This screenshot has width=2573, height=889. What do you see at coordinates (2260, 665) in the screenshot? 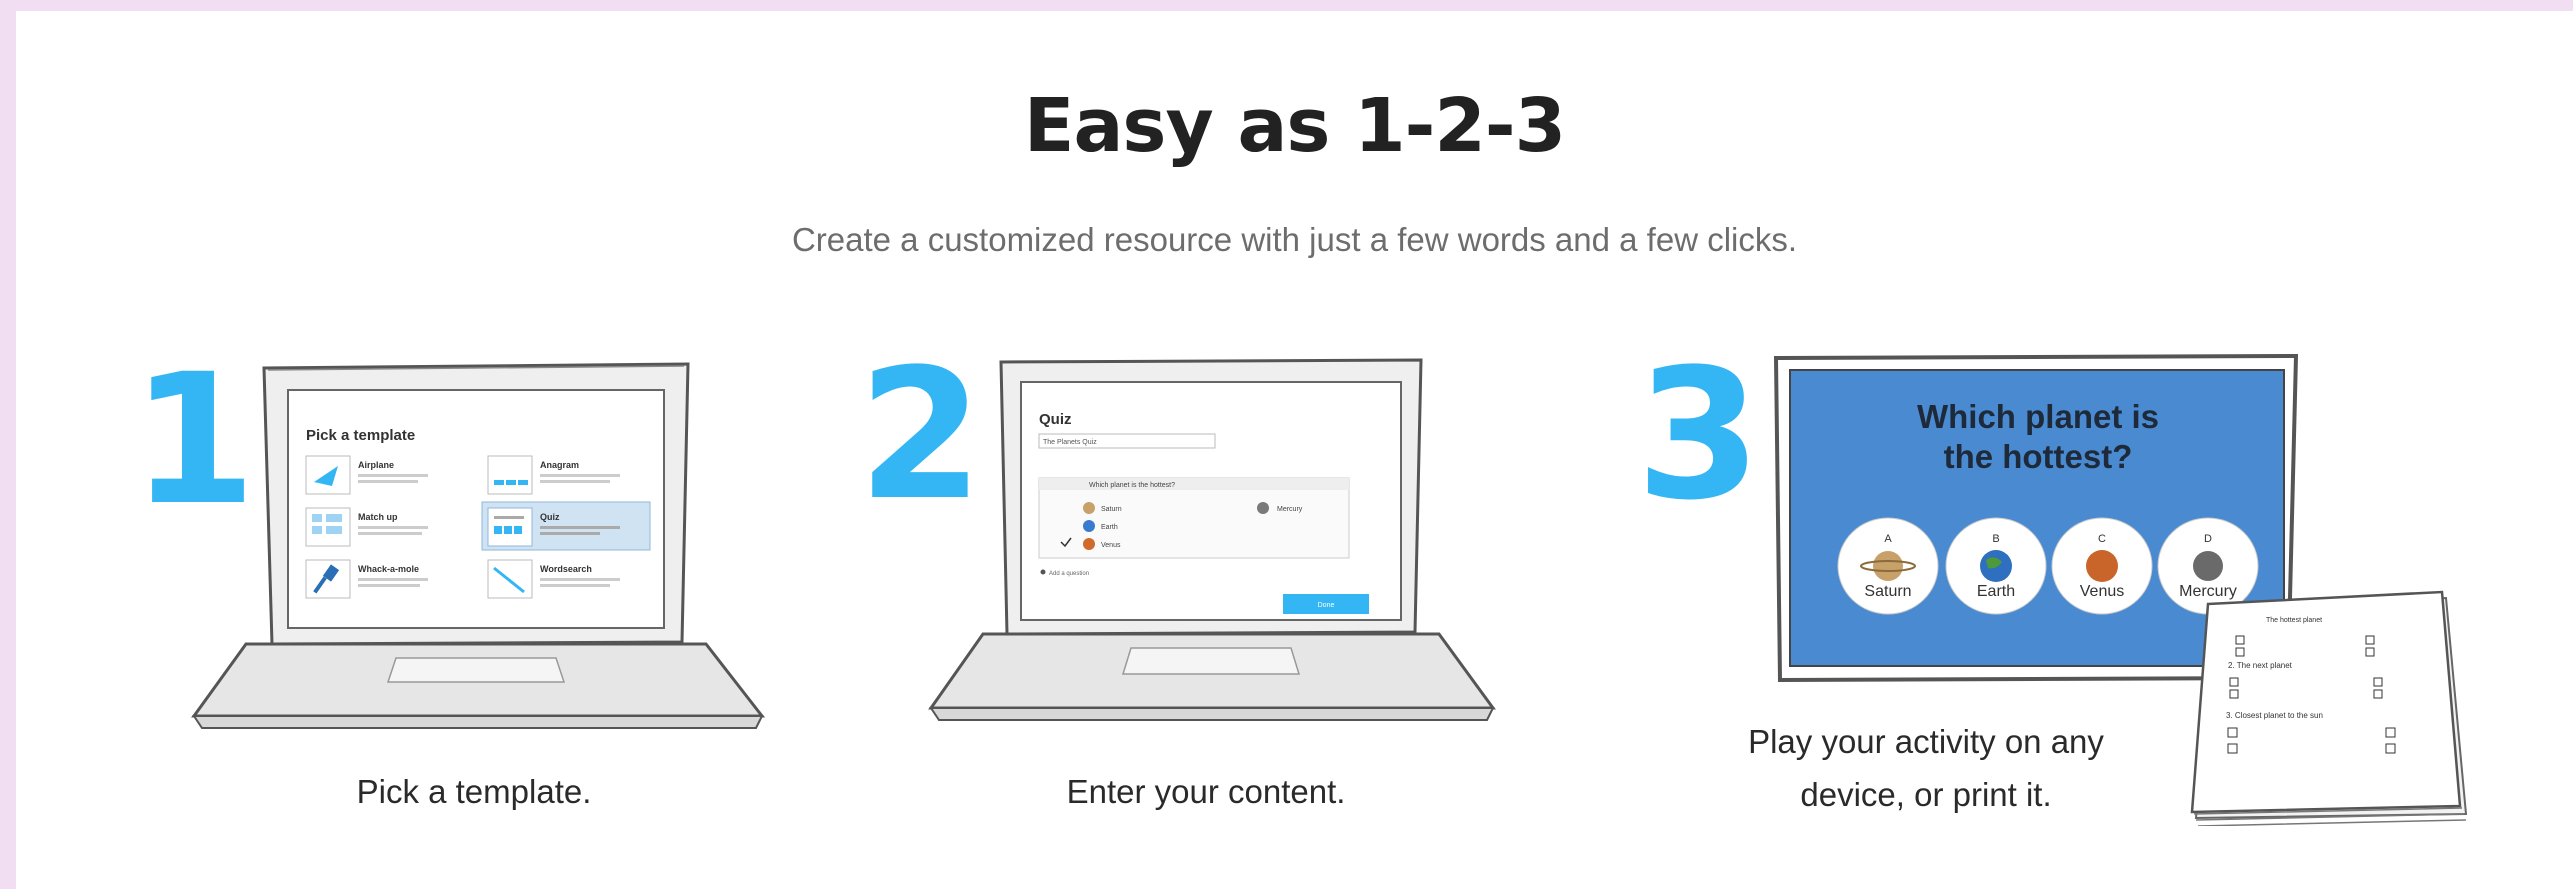
I see `svg-text: 2. The next planet` at bounding box center [2260, 665].